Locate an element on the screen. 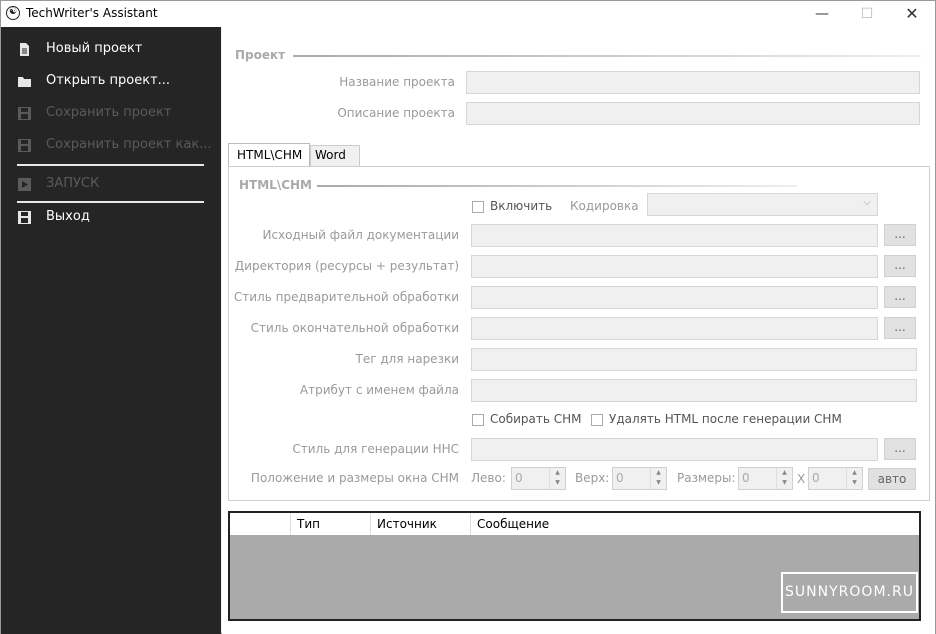  menu-label: ЗАПУСК is located at coordinates (73, 183).